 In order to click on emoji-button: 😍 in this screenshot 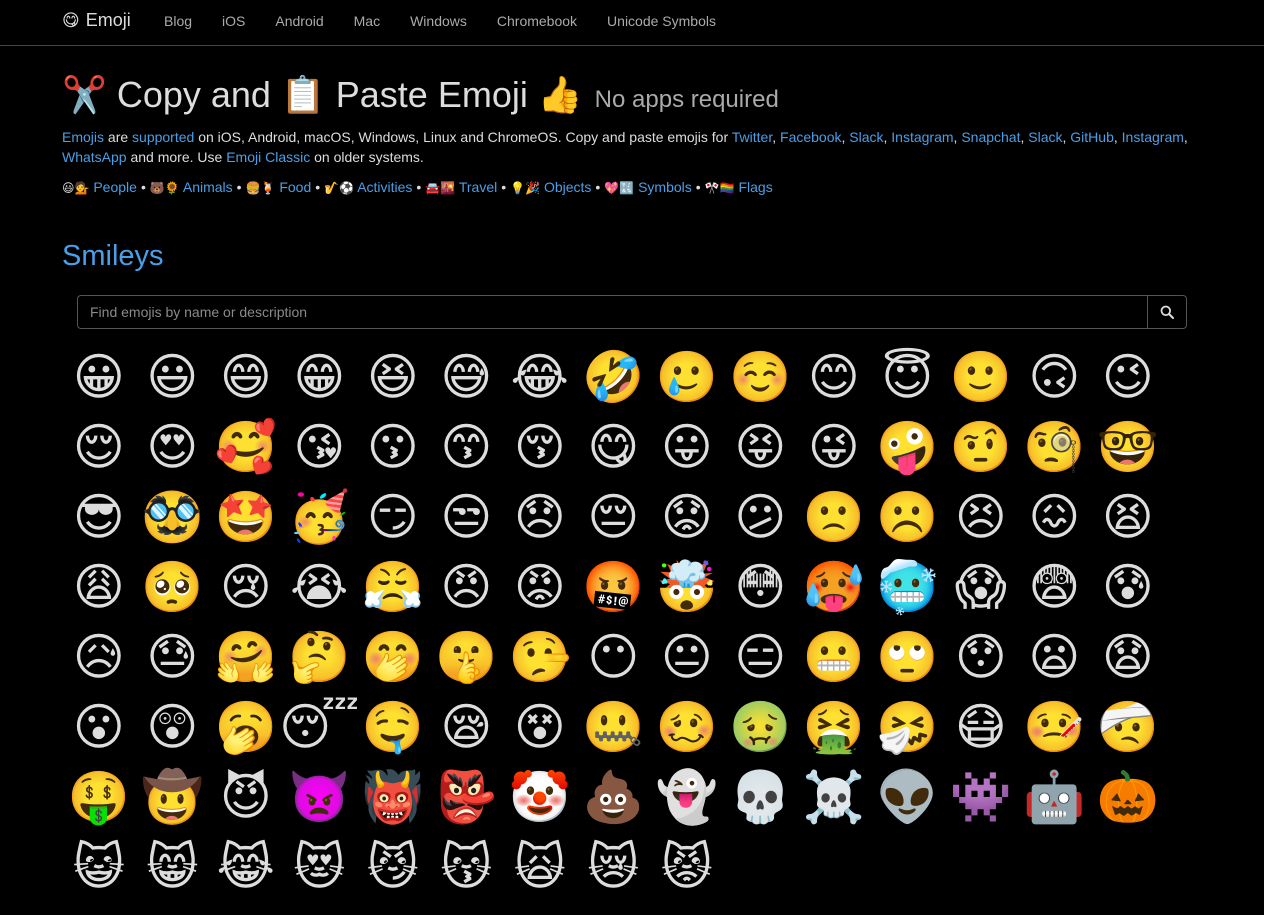, I will do `click(173, 447)`.